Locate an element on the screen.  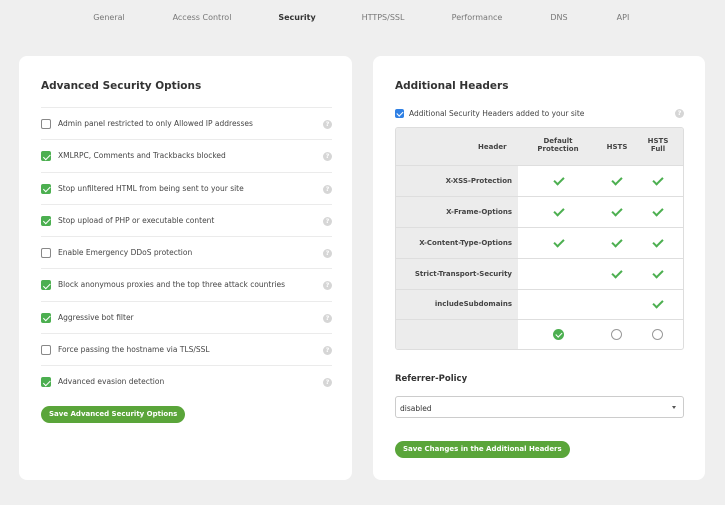
column-header-hsts-full: HSTS Full is located at coordinates (658, 145).